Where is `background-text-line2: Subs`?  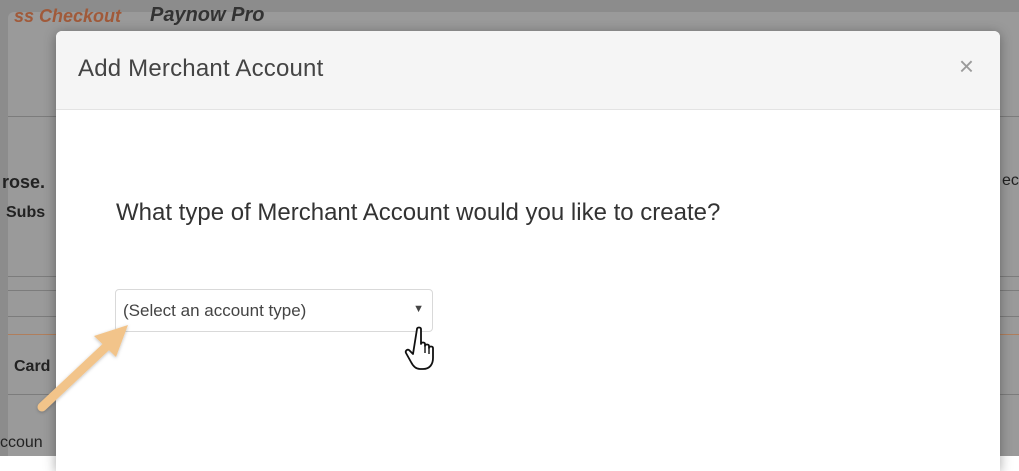
background-text-line2: Subs is located at coordinates (26, 212).